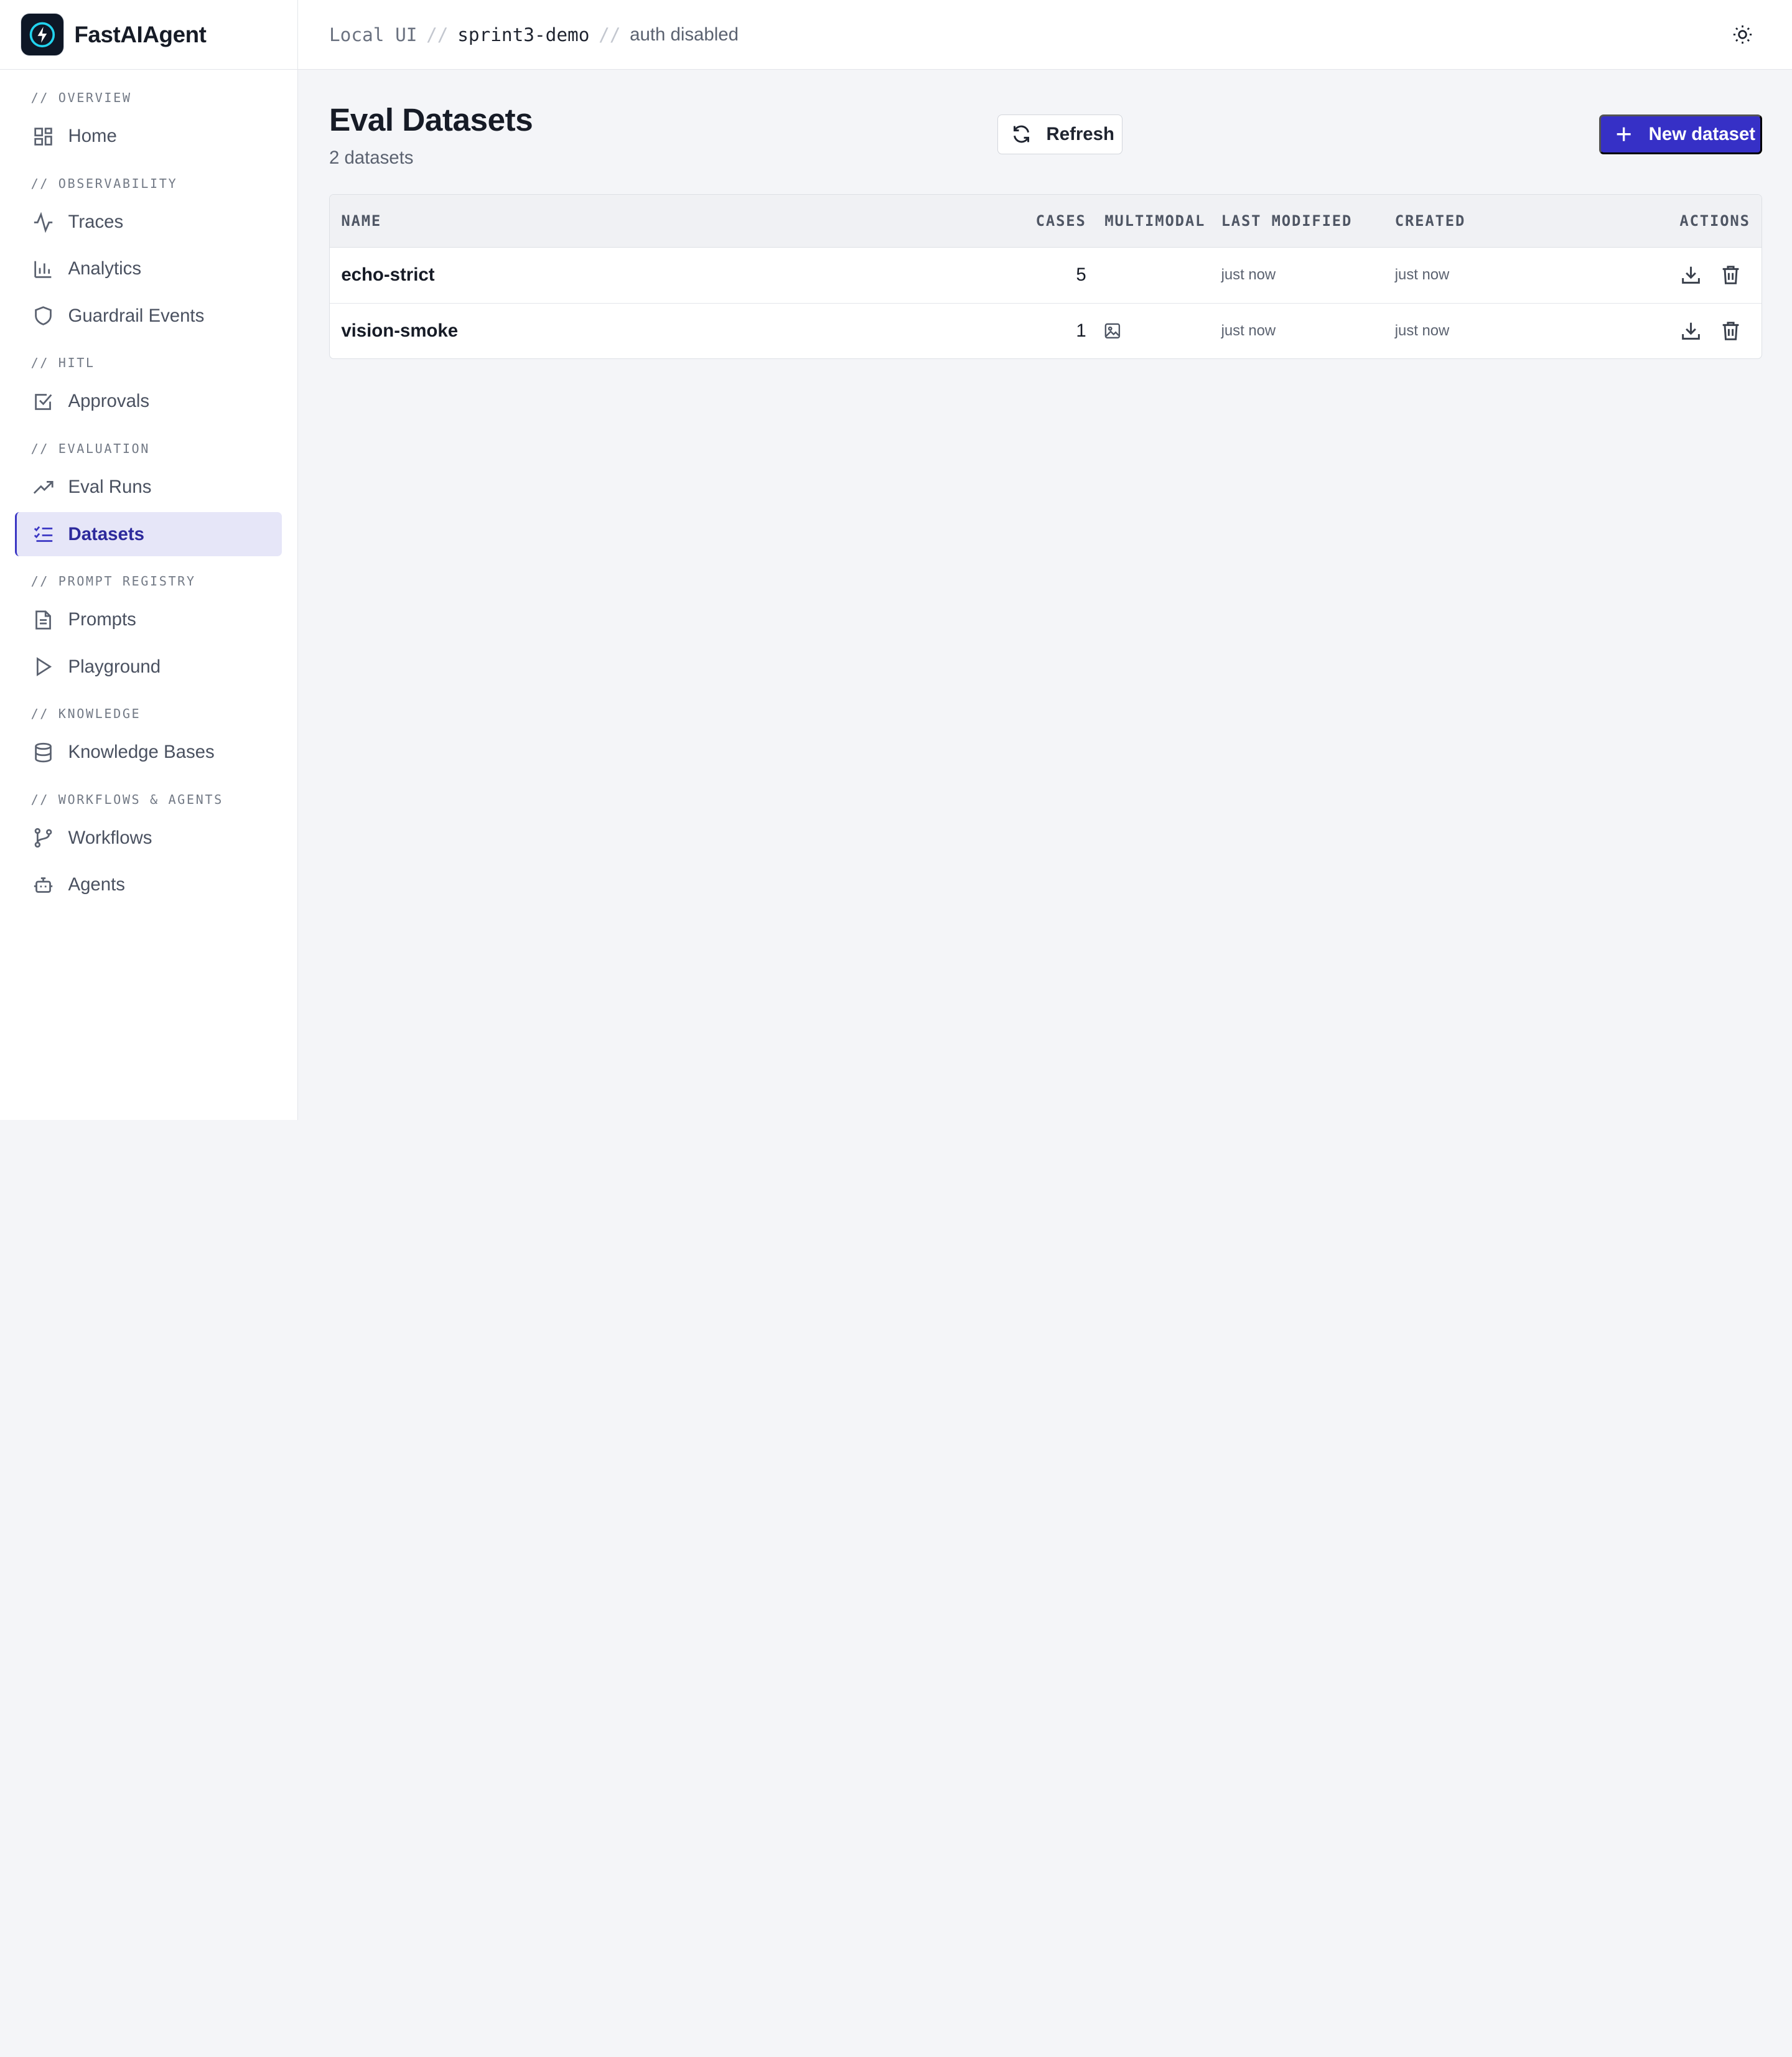 The height and width of the screenshot is (2057, 1792). Describe the element at coordinates (399, 331) in the screenshot. I see `dataset-name: vision-smoke` at that location.